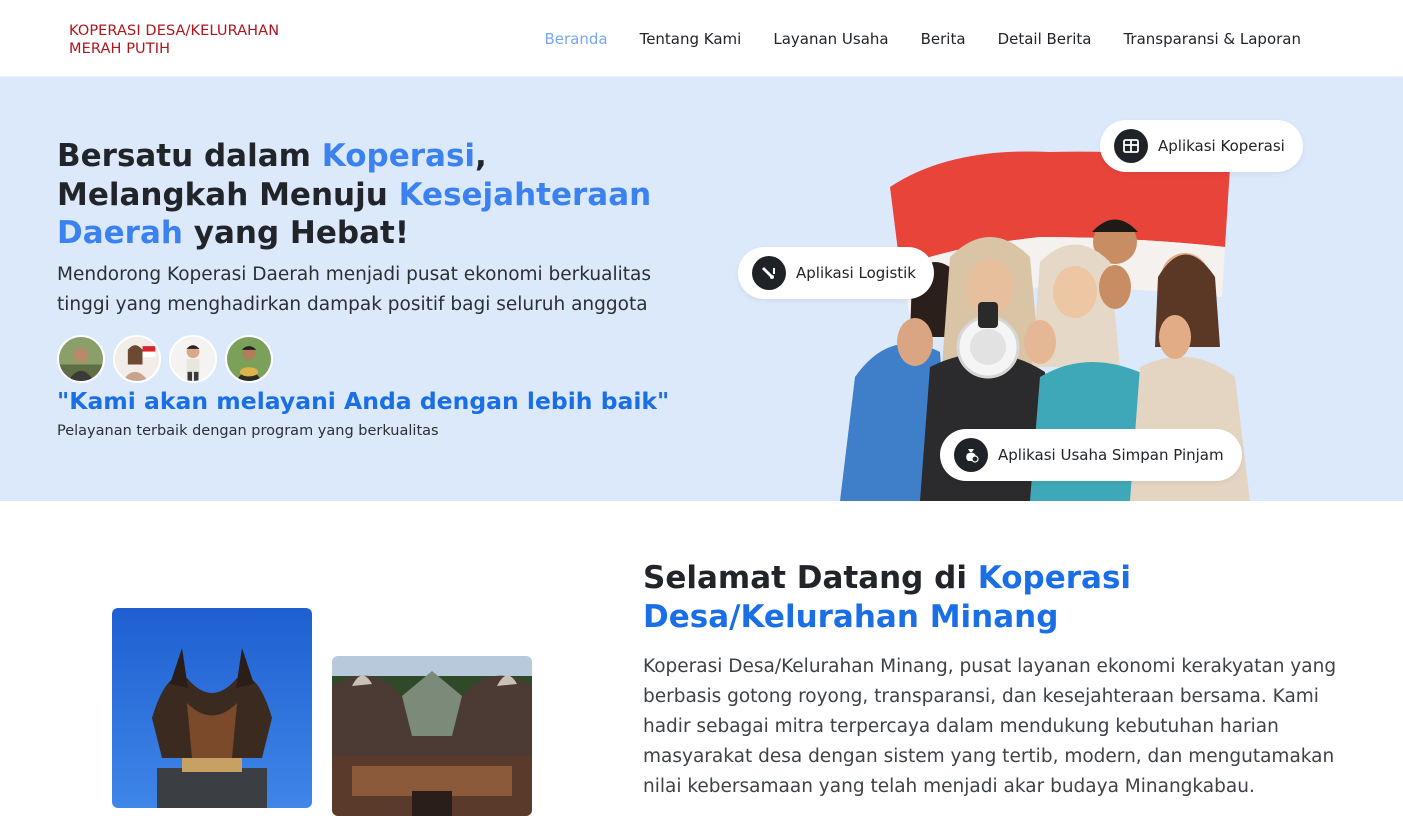 Image resolution: width=1403 pixels, height=816 pixels. Describe the element at coordinates (295, 233) in the screenshot. I see `hero-title-part: yang Hebat!` at that location.